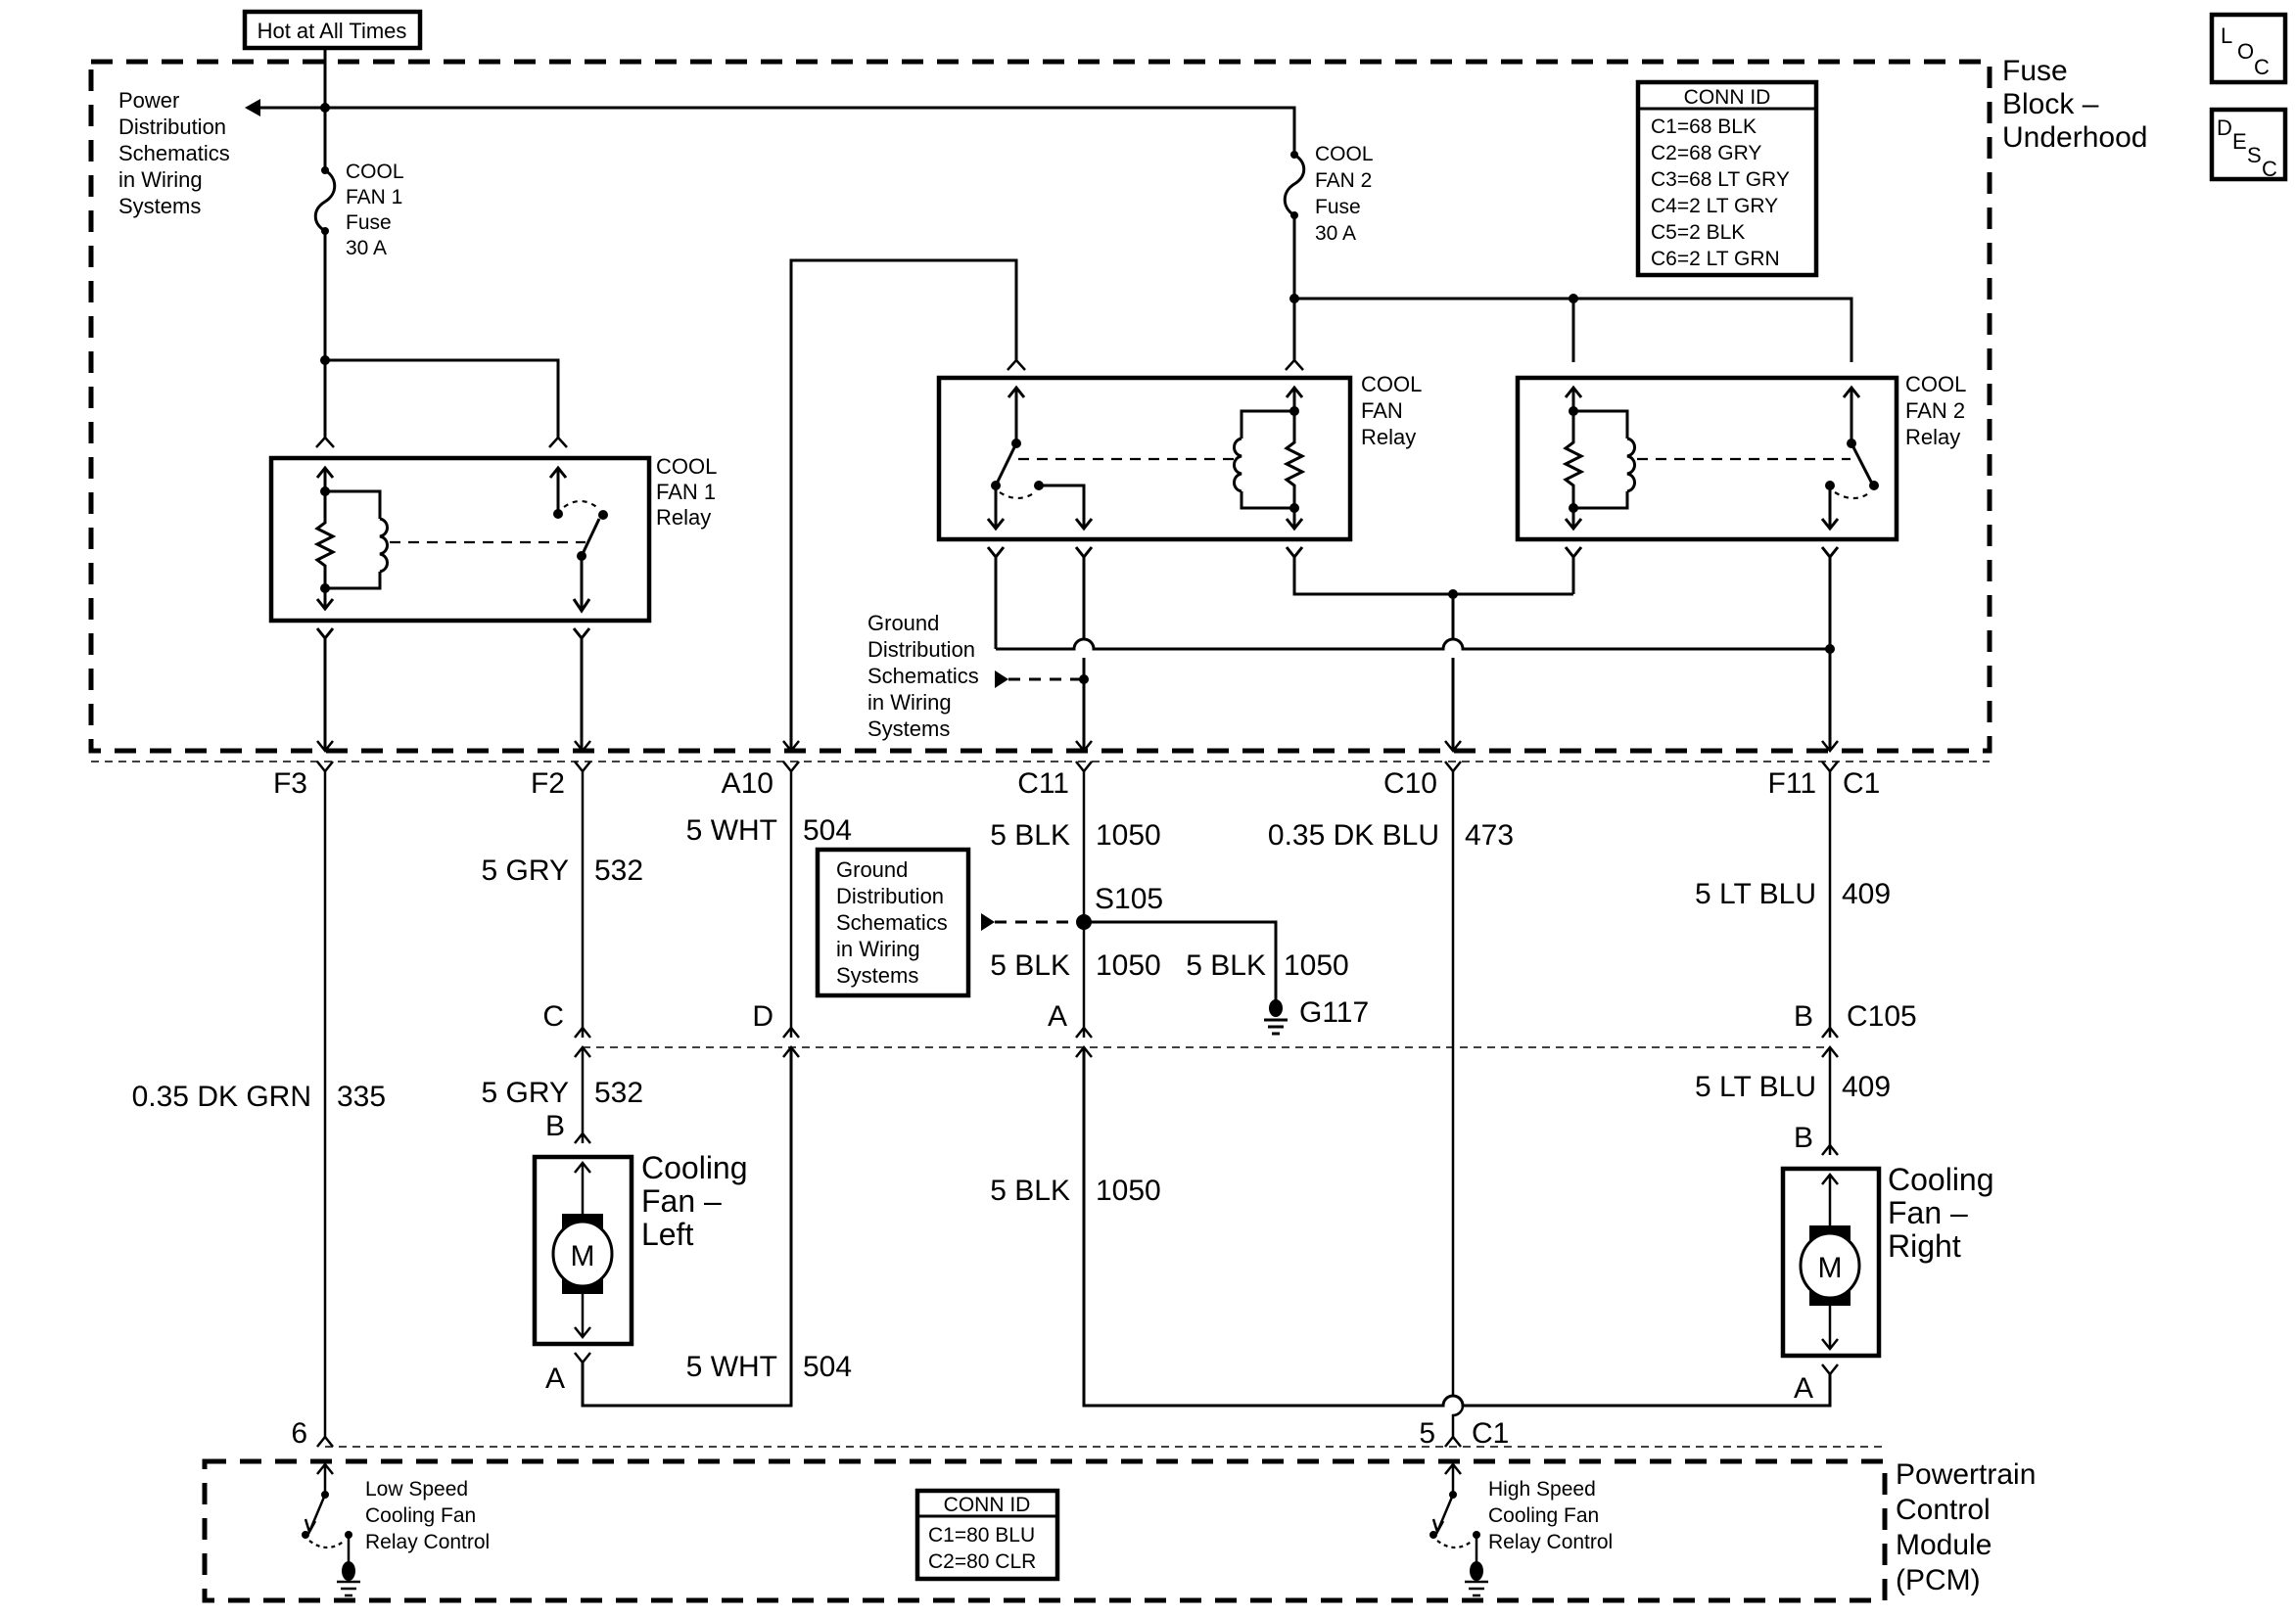  I want to click on loc-button: L O C, so click(2248, 48).